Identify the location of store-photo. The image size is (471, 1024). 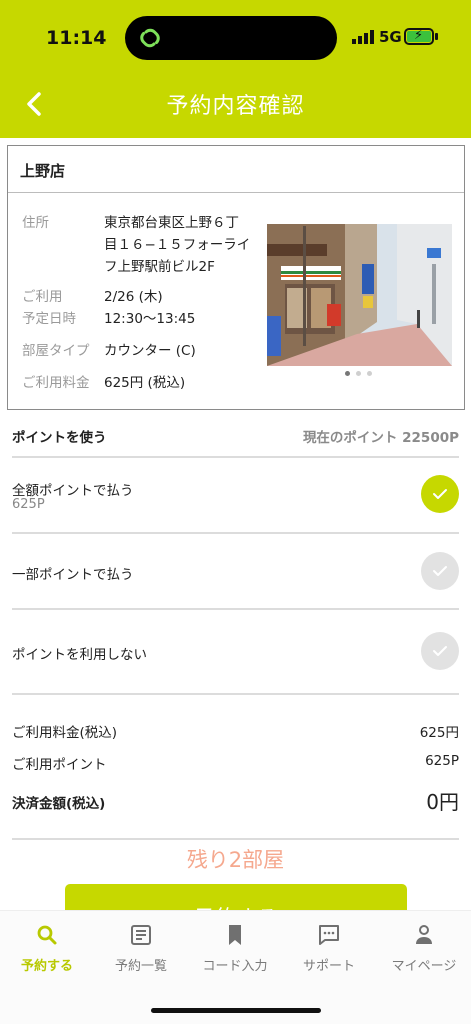
(359, 295).